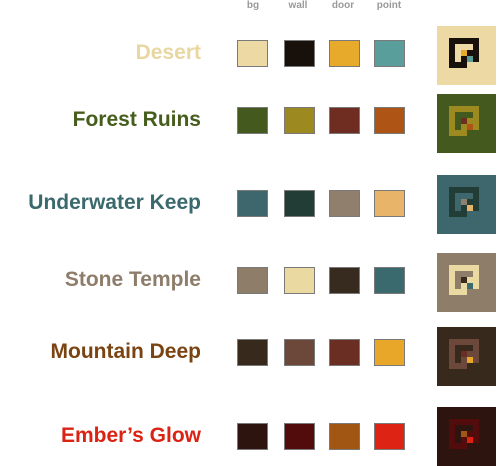  I want to click on preview-maze-underwater-keep, so click(466, 204).